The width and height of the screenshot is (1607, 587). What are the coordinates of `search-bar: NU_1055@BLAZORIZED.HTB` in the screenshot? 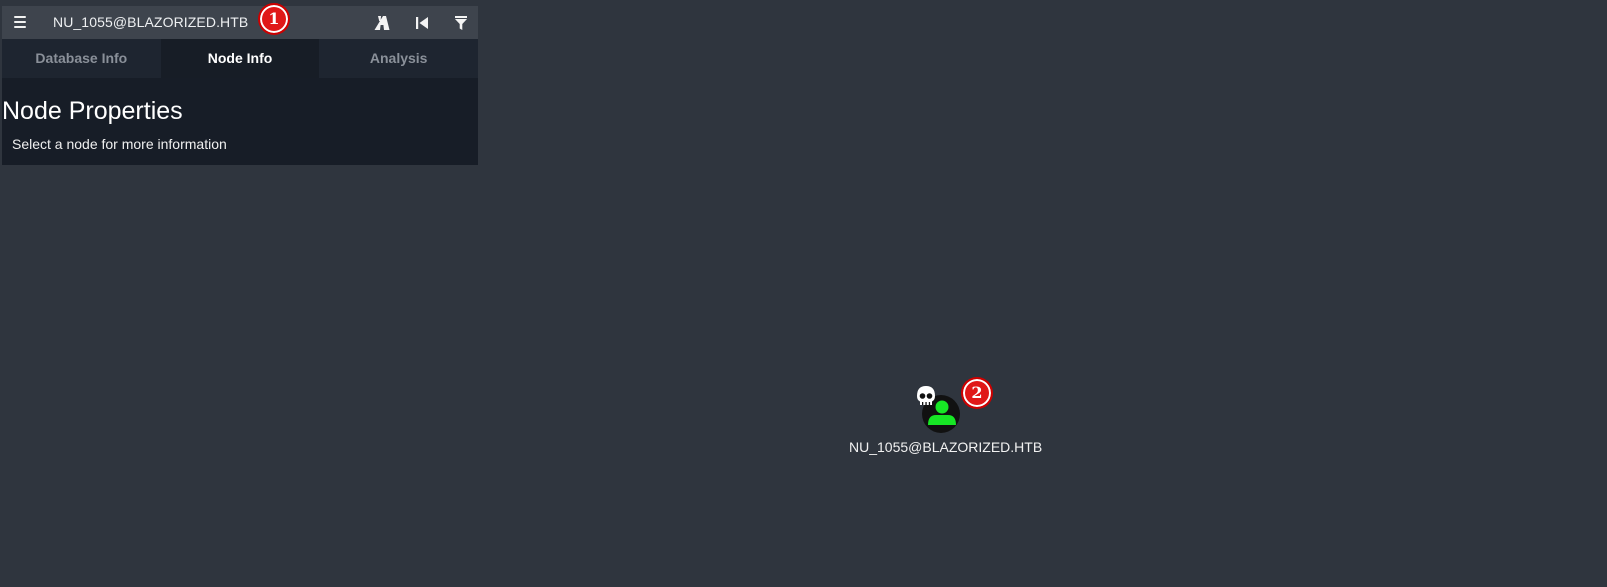 It's located at (240, 22).